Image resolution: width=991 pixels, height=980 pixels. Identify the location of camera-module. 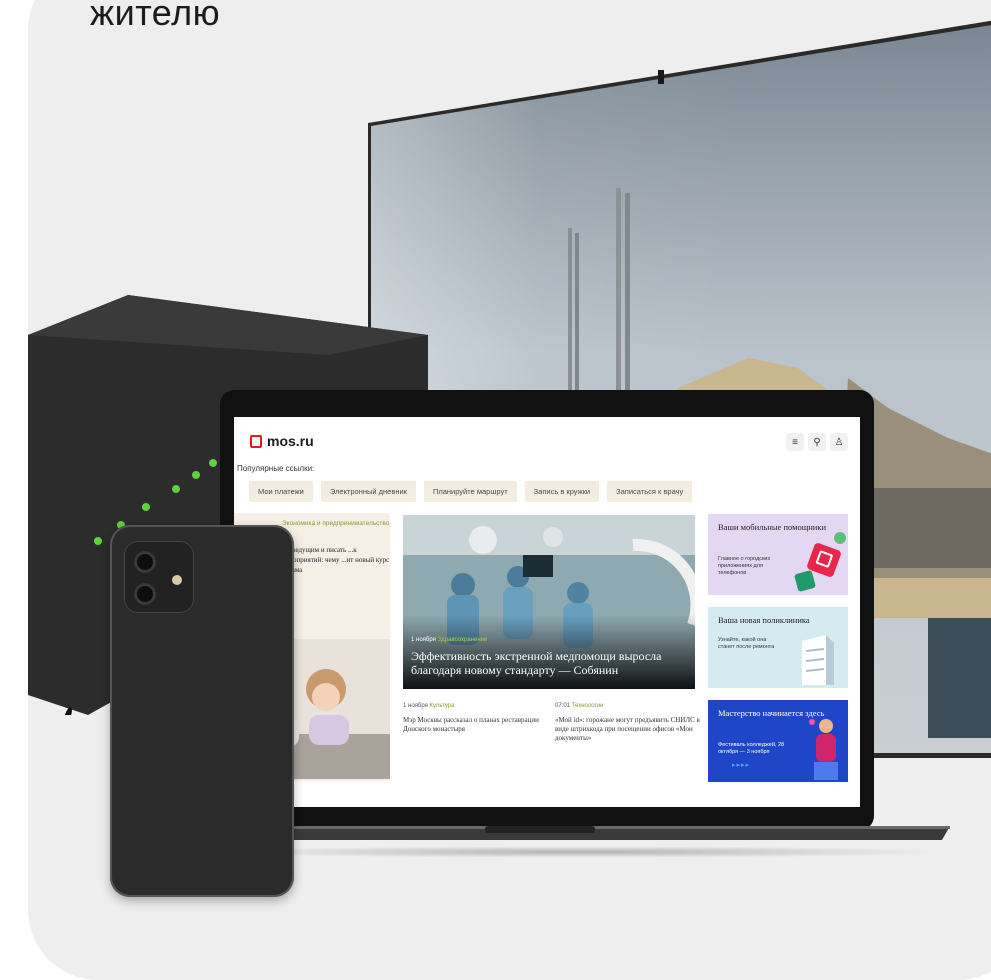
(159, 577).